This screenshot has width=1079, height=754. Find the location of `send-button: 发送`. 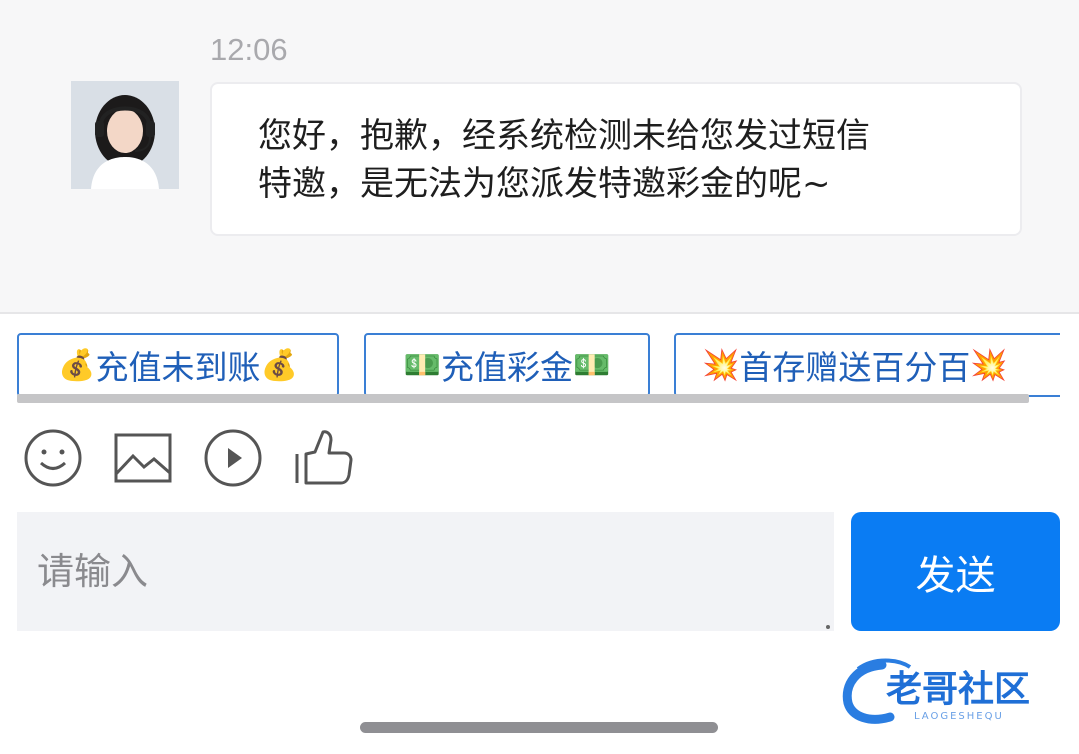

send-button: 发送 is located at coordinates (955, 571).